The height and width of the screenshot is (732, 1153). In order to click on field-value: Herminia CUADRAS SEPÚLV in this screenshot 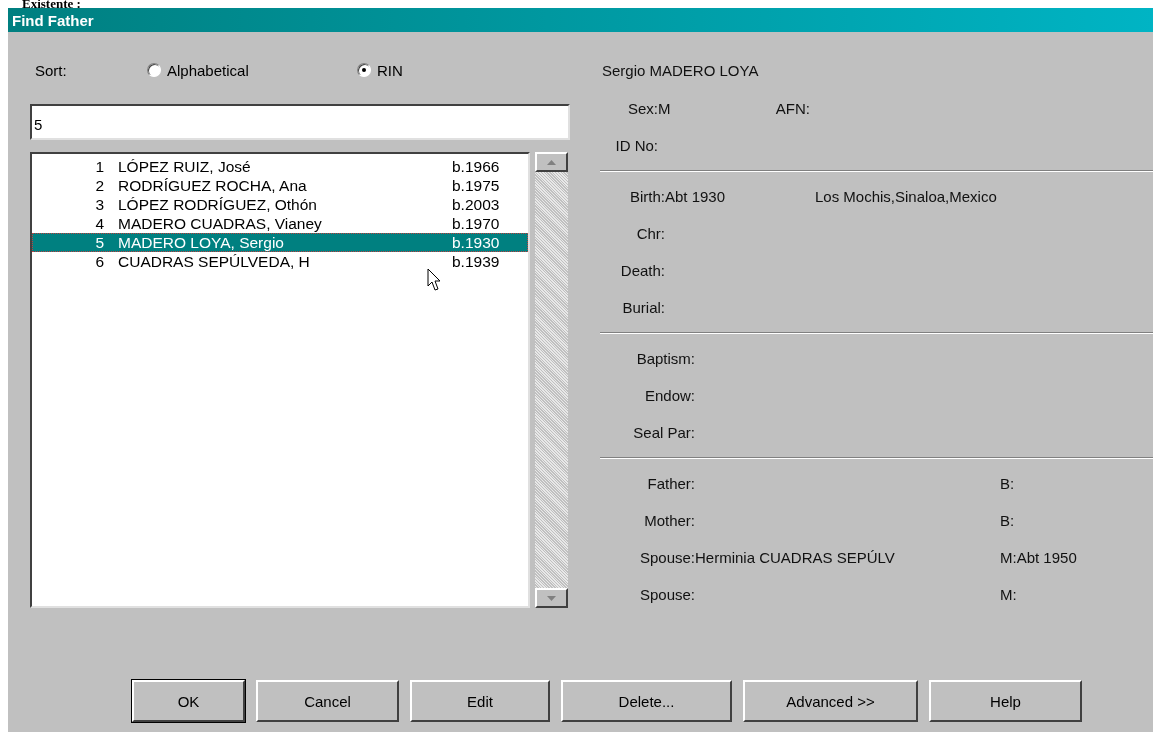, I will do `click(795, 557)`.